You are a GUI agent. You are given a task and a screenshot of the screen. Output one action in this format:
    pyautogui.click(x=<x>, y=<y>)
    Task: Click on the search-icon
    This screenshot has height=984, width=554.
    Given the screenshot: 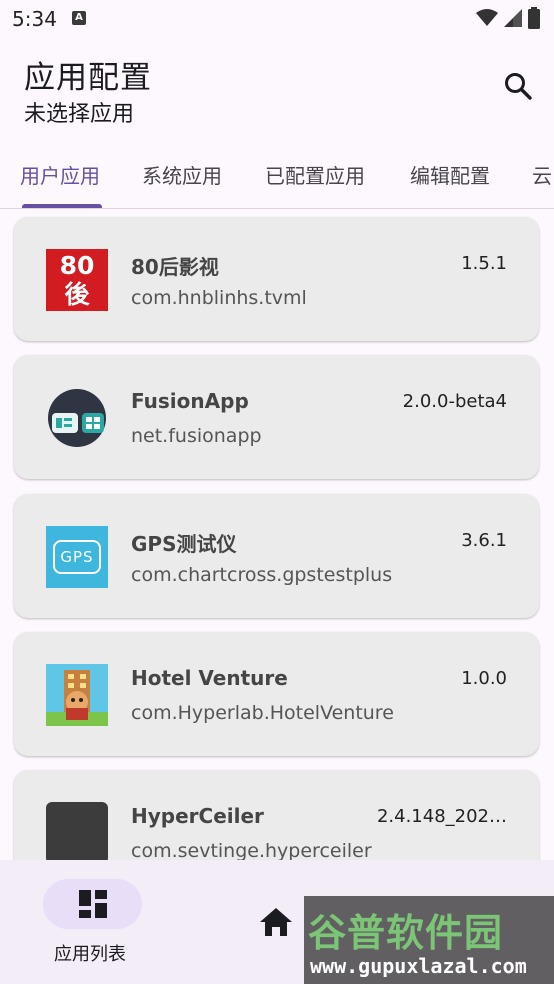 What is the action you would take?
    pyautogui.click(x=518, y=86)
    